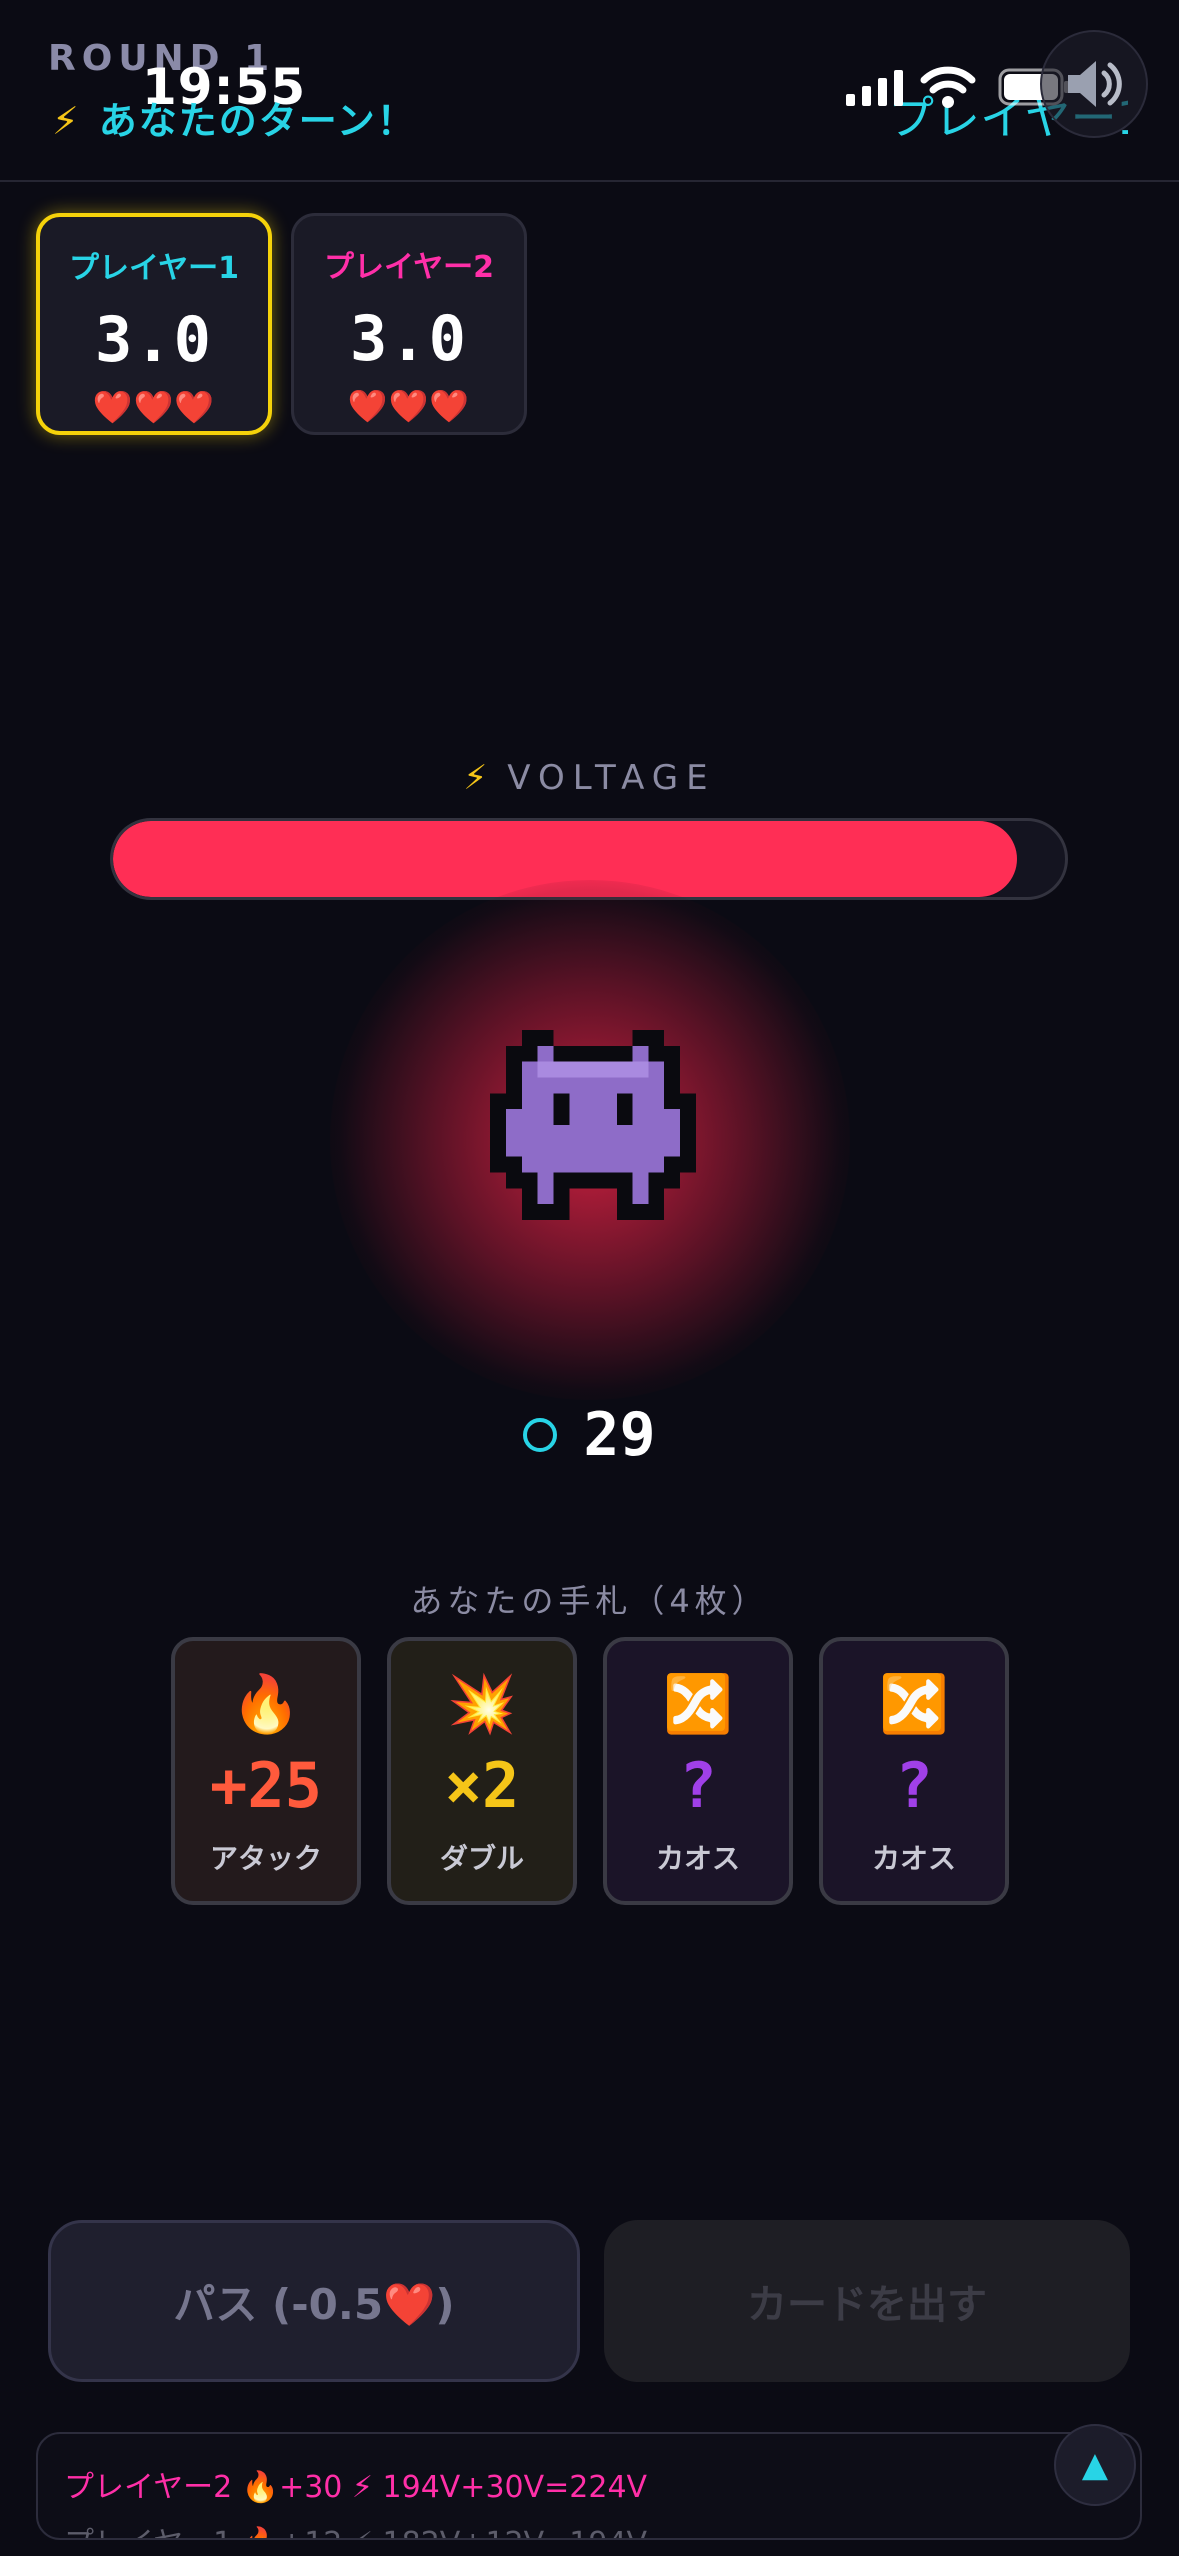  Describe the element at coordinates (948, 87) in the screenshot. I see `wifi-icon` at that location.